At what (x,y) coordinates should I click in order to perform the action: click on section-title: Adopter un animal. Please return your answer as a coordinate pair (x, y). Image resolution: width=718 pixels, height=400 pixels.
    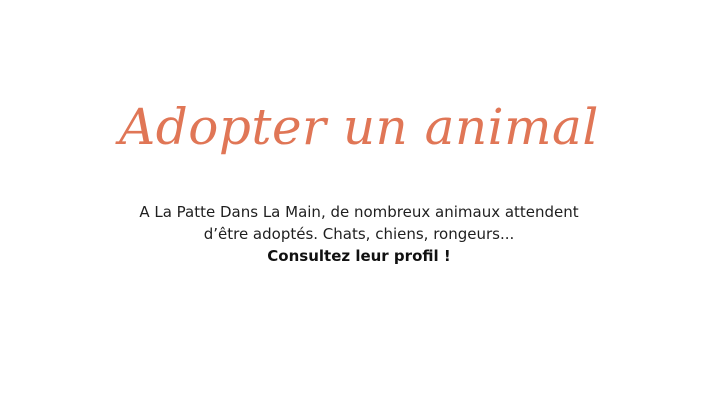
    Looking at the image, I should click on (359, 127).